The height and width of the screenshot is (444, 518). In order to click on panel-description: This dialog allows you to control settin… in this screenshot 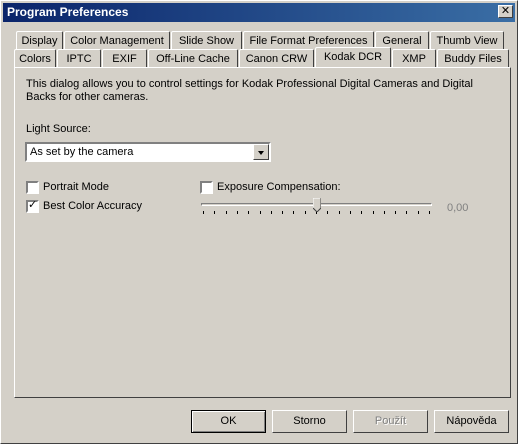, I will do `click(249, 90)`.